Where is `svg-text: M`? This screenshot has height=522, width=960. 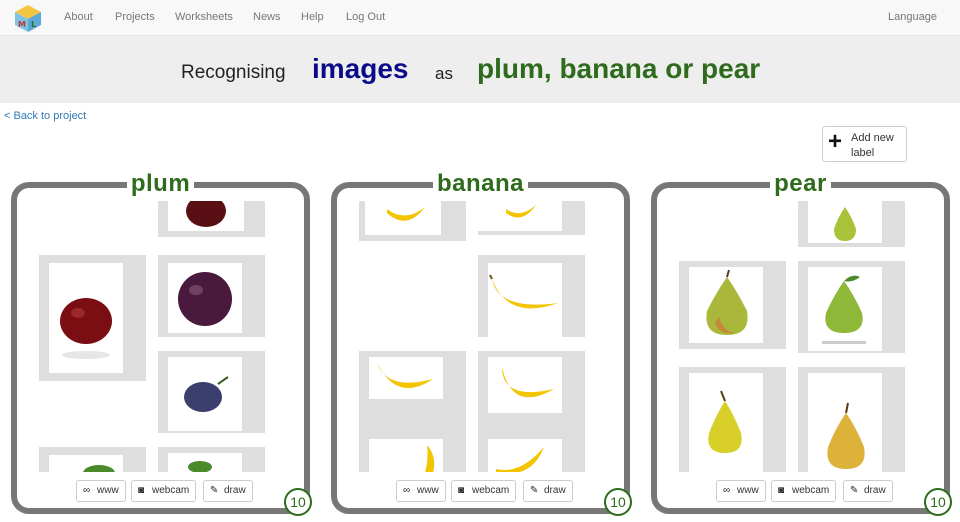
svg-text: M is located at coordinates (22, 24).